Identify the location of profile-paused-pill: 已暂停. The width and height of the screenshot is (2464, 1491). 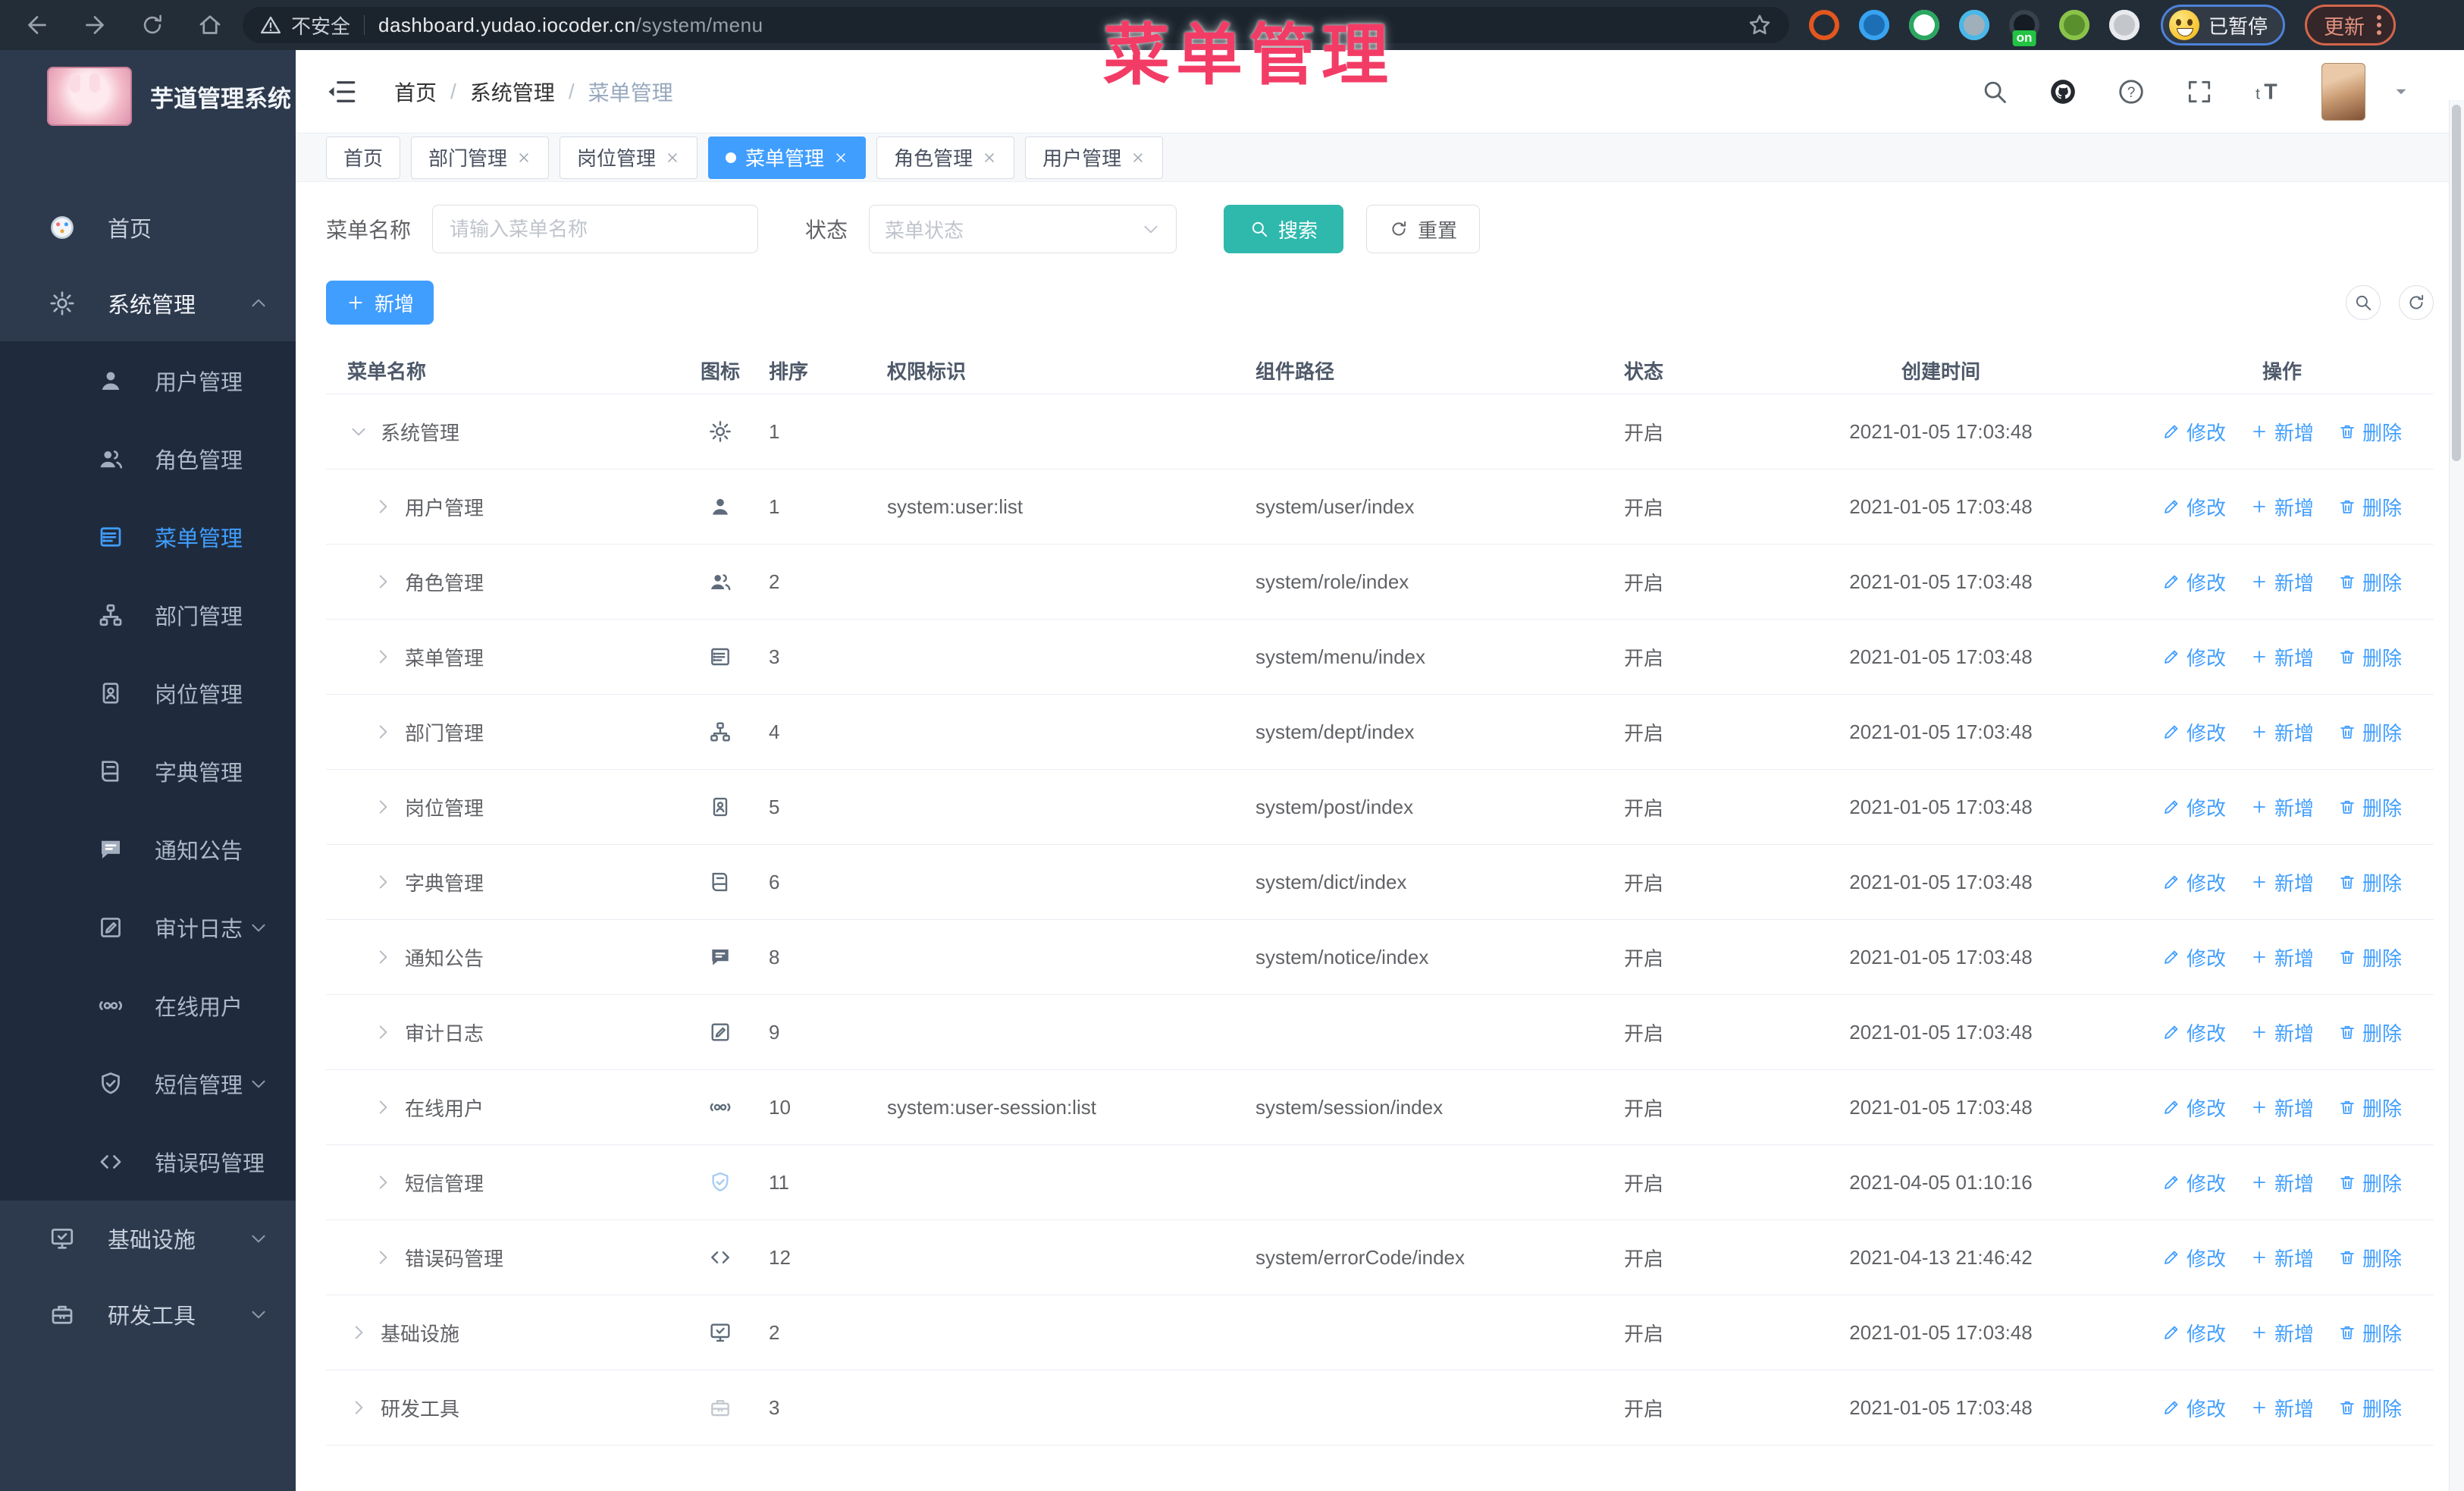
(2223, 25).